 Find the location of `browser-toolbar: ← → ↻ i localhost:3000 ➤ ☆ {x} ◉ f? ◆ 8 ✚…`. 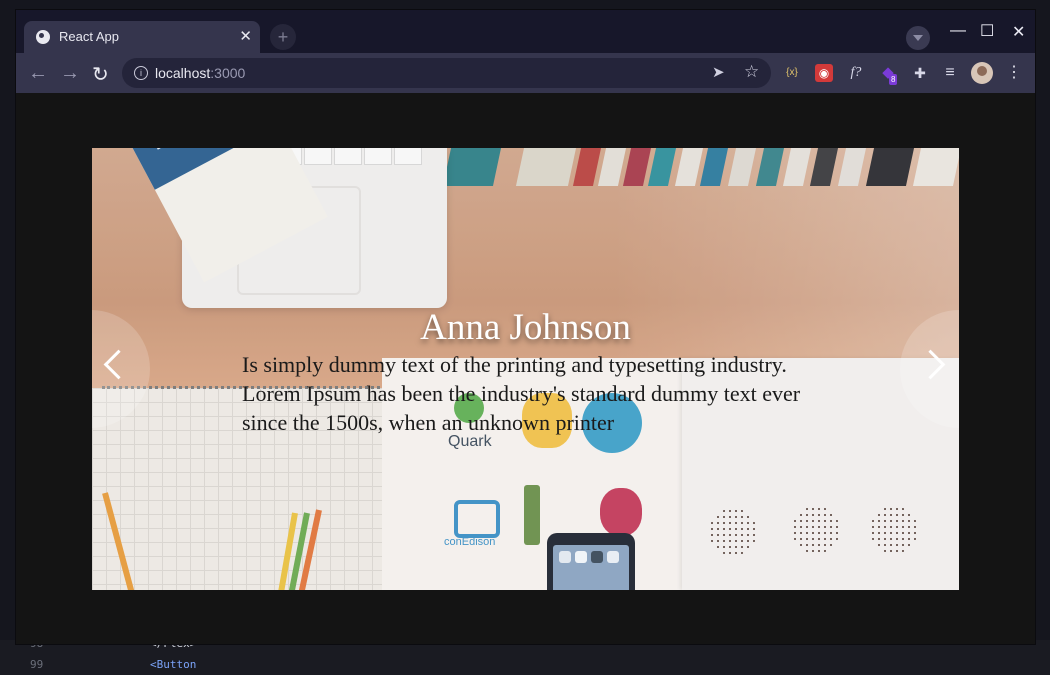

browser-toolbar: ← → ↻ i localhost:3000 ➤ ☆ {x} ◉ f? ◆ 8 ✚… is located at coordinates (525, 73).